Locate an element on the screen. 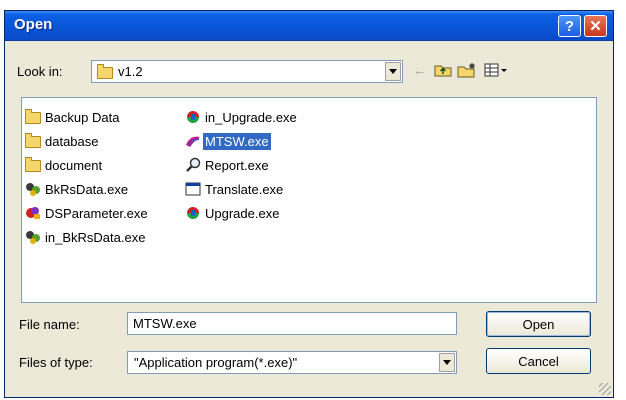 Image resolution: width=626 pixels, height=400 pixels. window-icon is located at coordinates (193, 189).